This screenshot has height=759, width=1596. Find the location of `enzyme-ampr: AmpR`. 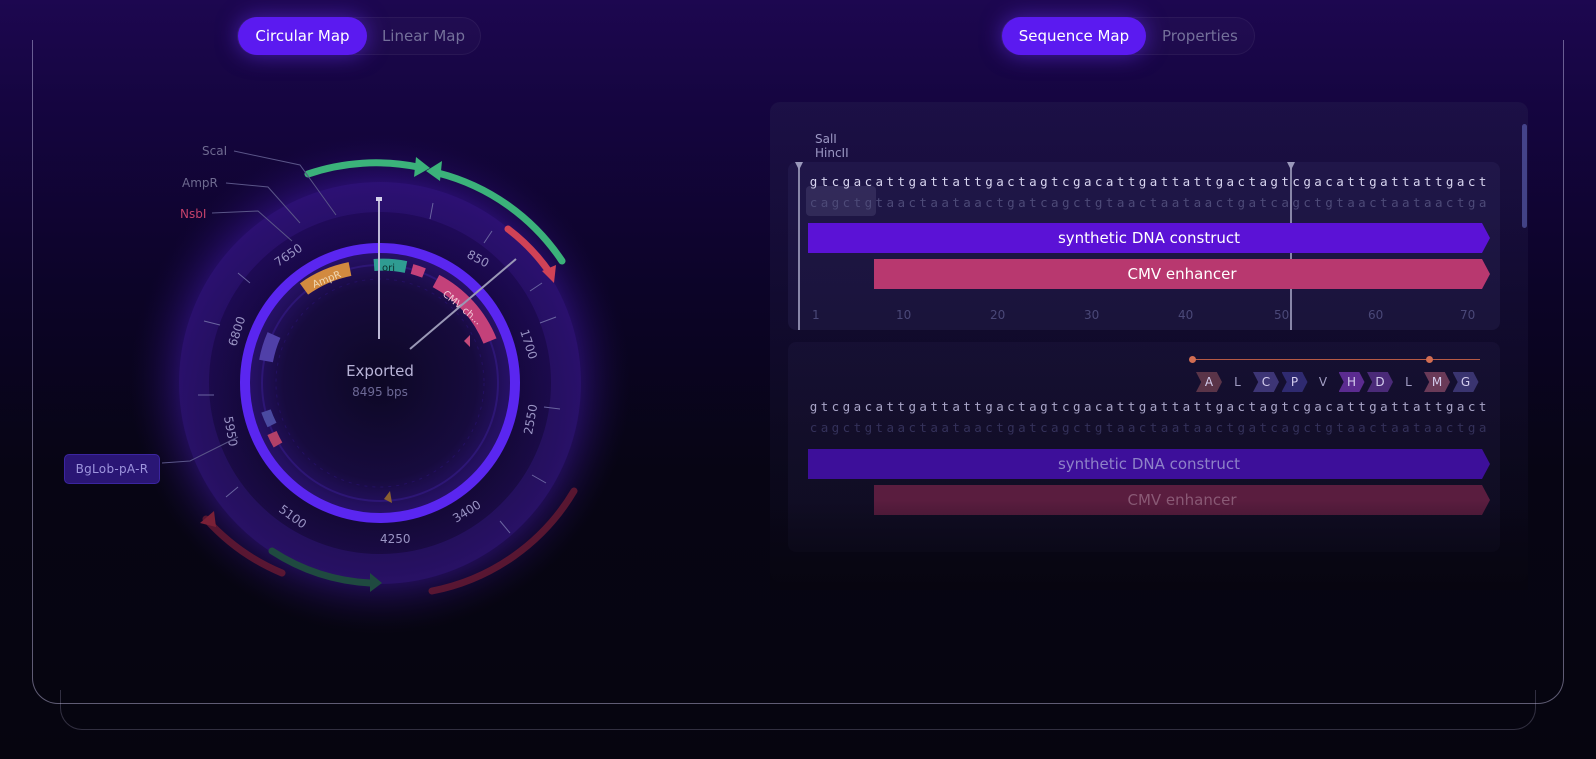

enzyme-ampr: AmpR is located at coordinates (200, 183).